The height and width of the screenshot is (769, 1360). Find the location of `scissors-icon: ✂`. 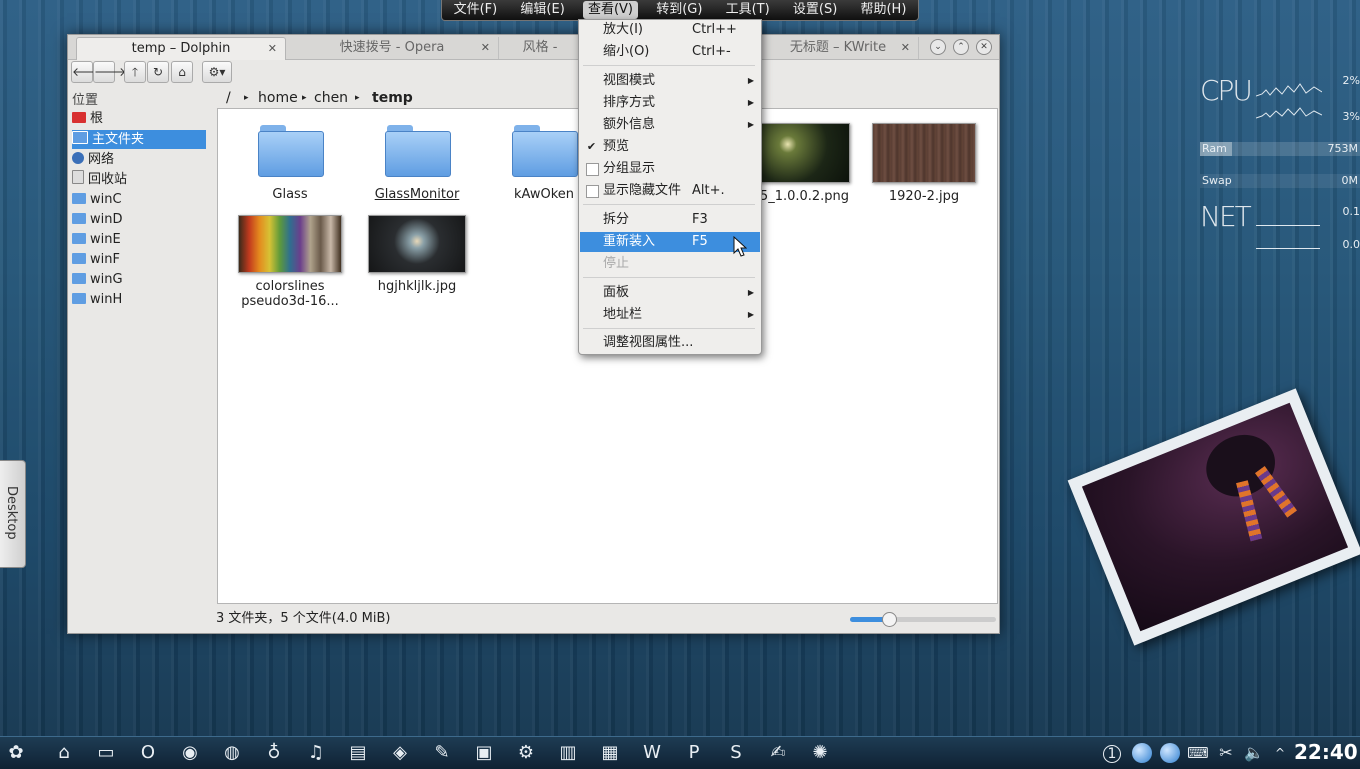

scissors-icon: ✂ is located at coordinates (1226, 753).